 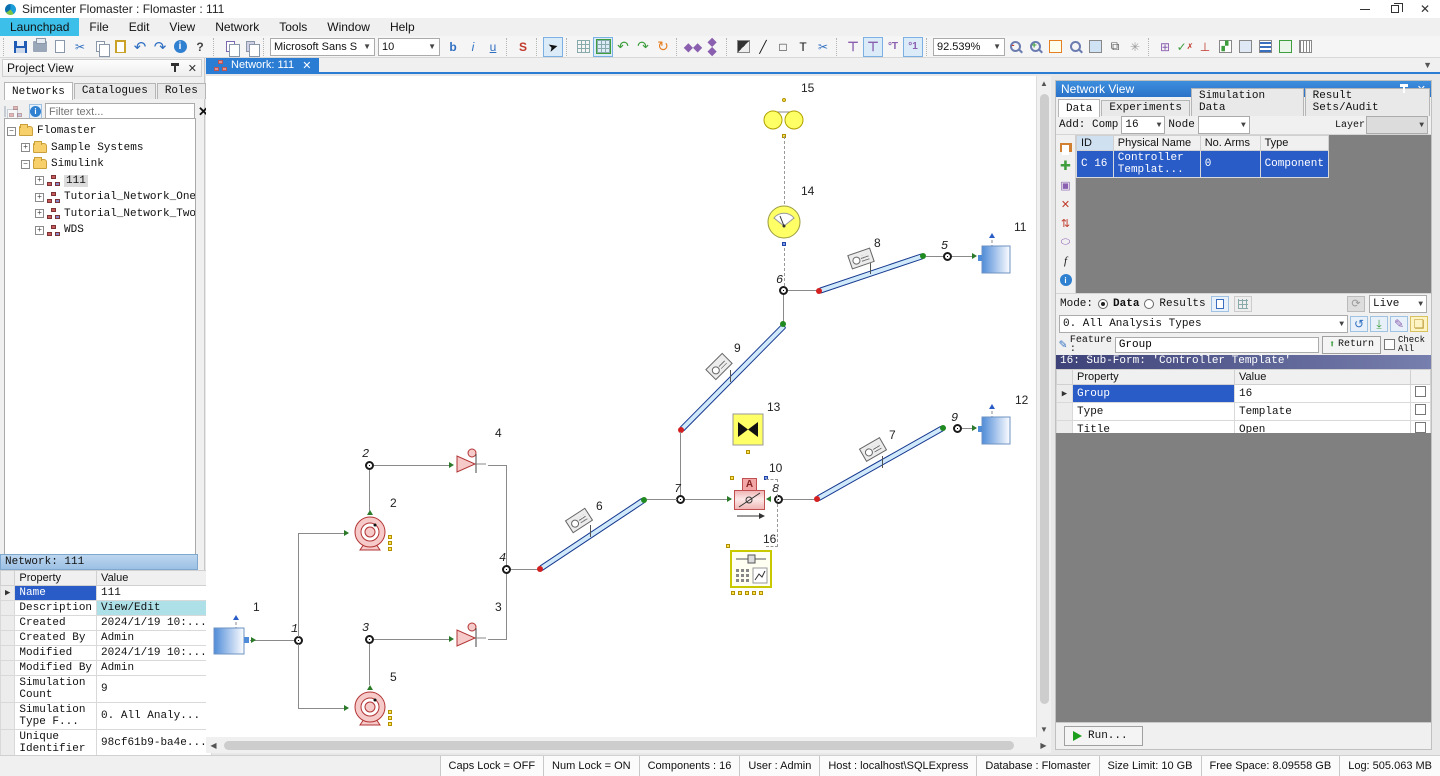 I want to click on pin-component-icon: ⊤, so click(x=873, y=46).